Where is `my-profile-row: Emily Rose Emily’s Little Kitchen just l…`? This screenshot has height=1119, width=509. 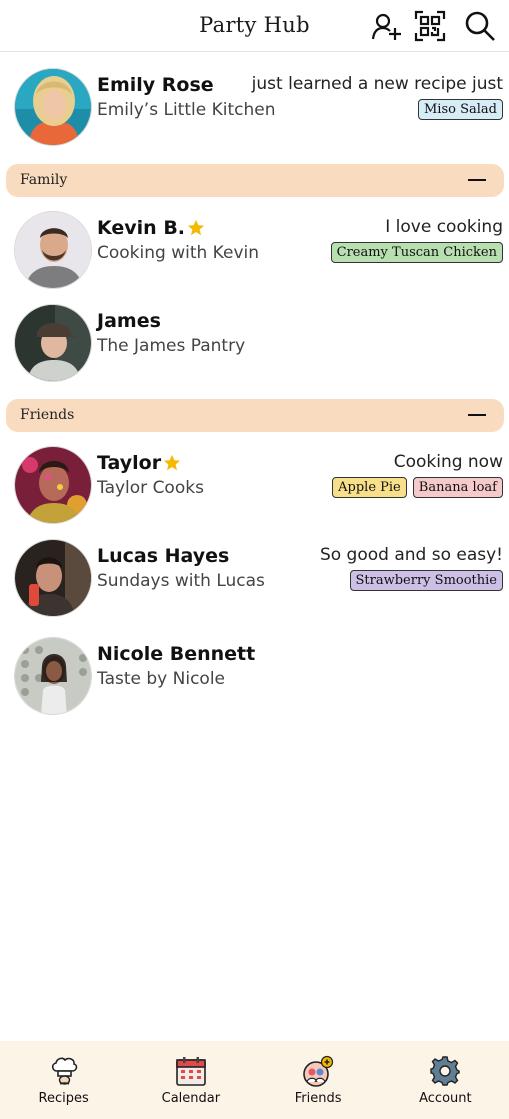
my-profile-row: Emily Rose Emily’s Little Kitchen just l… is located at coordinates (254, 101).